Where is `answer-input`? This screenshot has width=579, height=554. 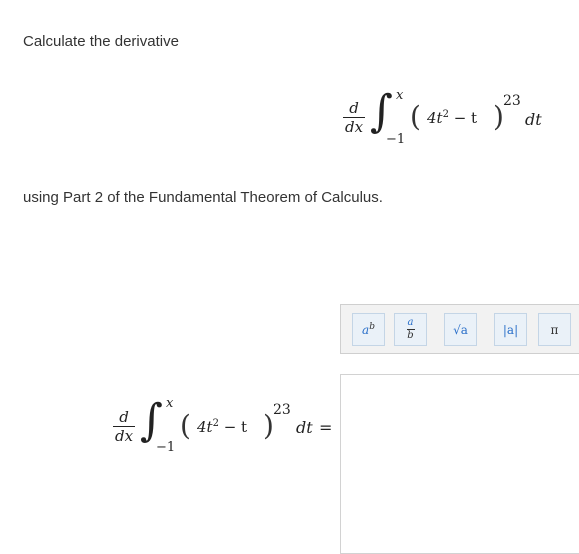
answer-input is located at coordinates (459, 464).